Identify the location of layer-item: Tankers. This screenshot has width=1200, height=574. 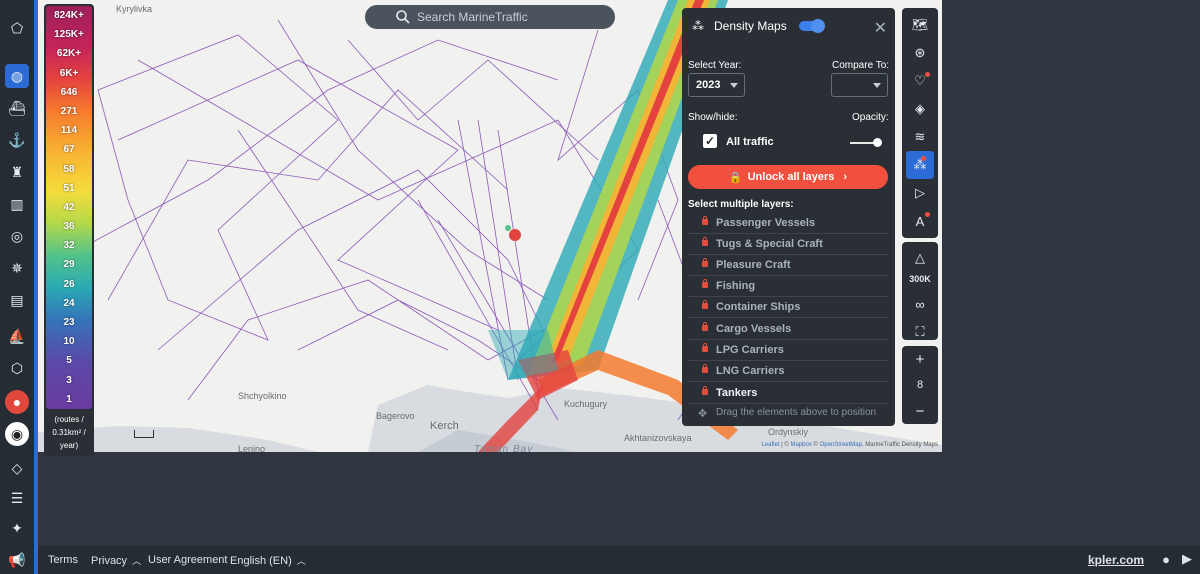
(788, 393).